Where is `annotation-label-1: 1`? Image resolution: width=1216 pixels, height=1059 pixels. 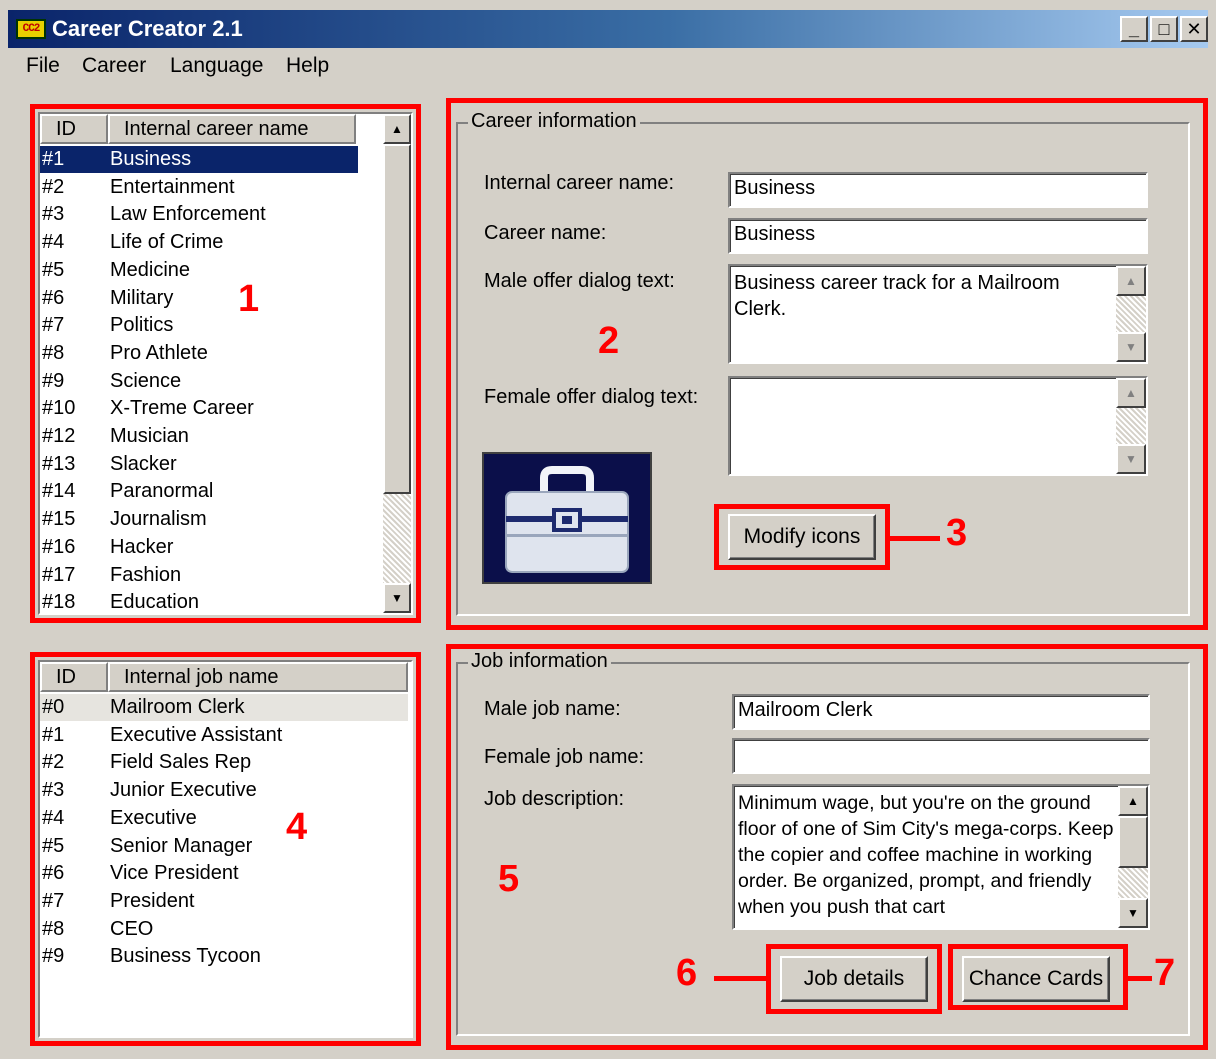 annotation-label-1: 1 is located at coordinates (249, 299).